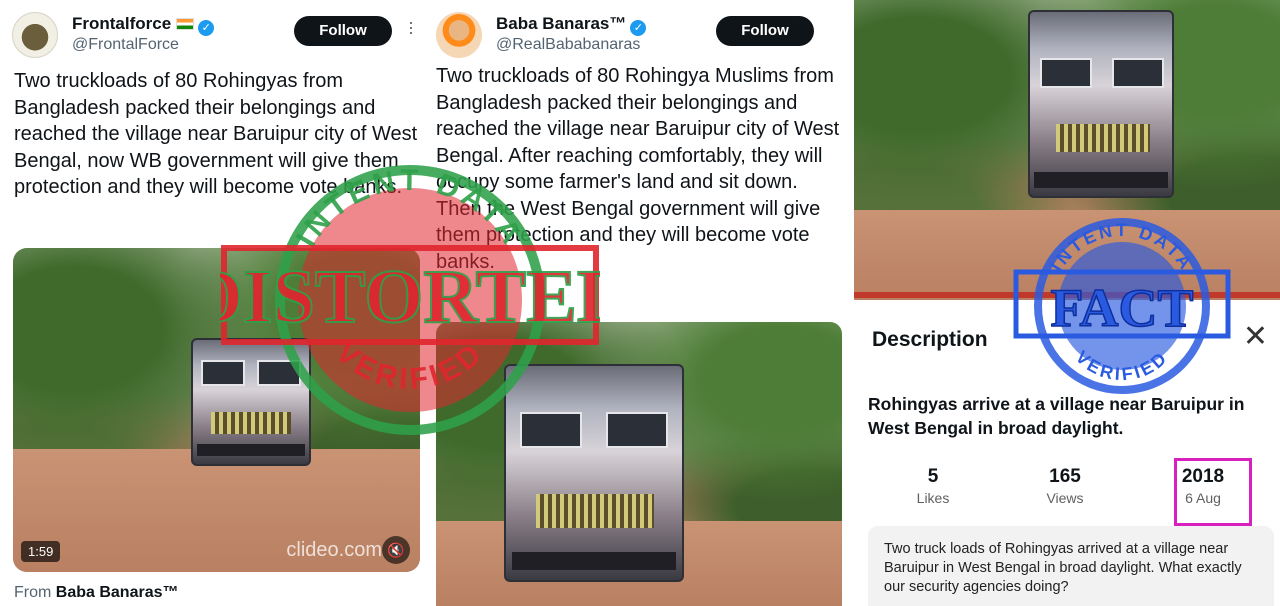 This screenshot has width=1280, height=606. Describe the element at coordinates (1065, 486) in the screenshot. I see `stat-views: 165 Views` at that location.